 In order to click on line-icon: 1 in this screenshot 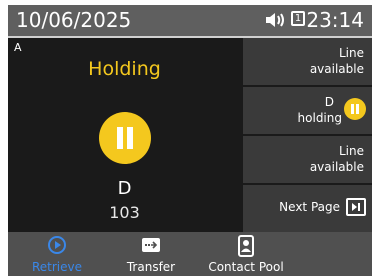, I will do `click(298, 18)`.